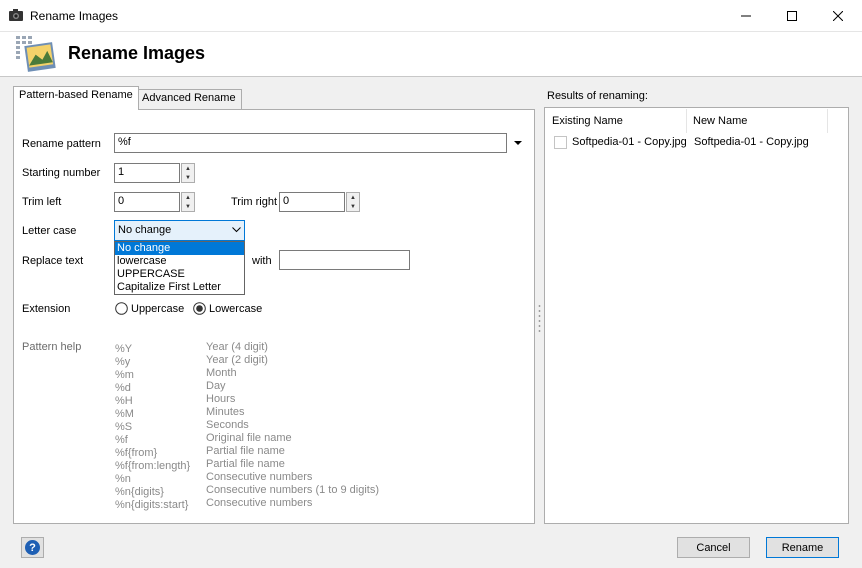  Describe the element at coordinates (227, 425) in the screenshot. I see `pattern-desc: Seconds` at that location.